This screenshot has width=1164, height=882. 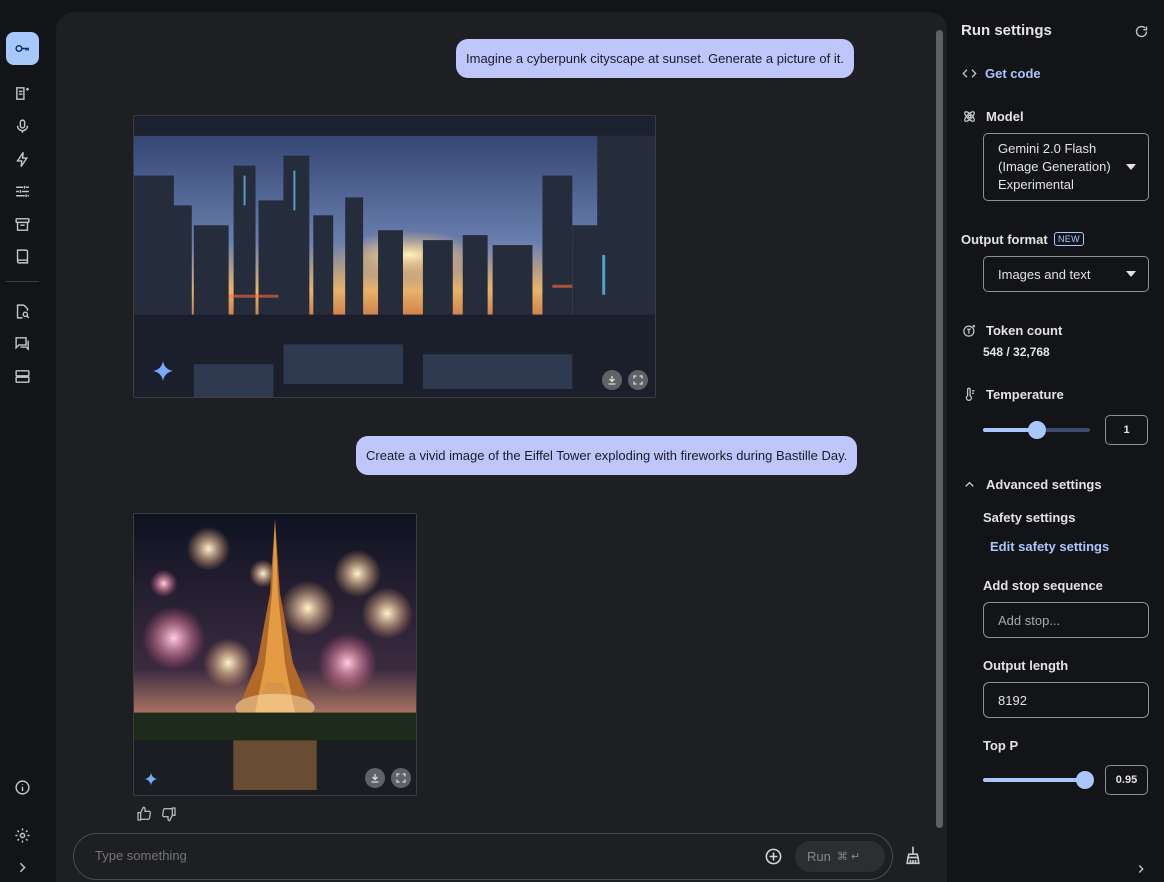 I want to click on code-icon, so click(x=969, y=76).